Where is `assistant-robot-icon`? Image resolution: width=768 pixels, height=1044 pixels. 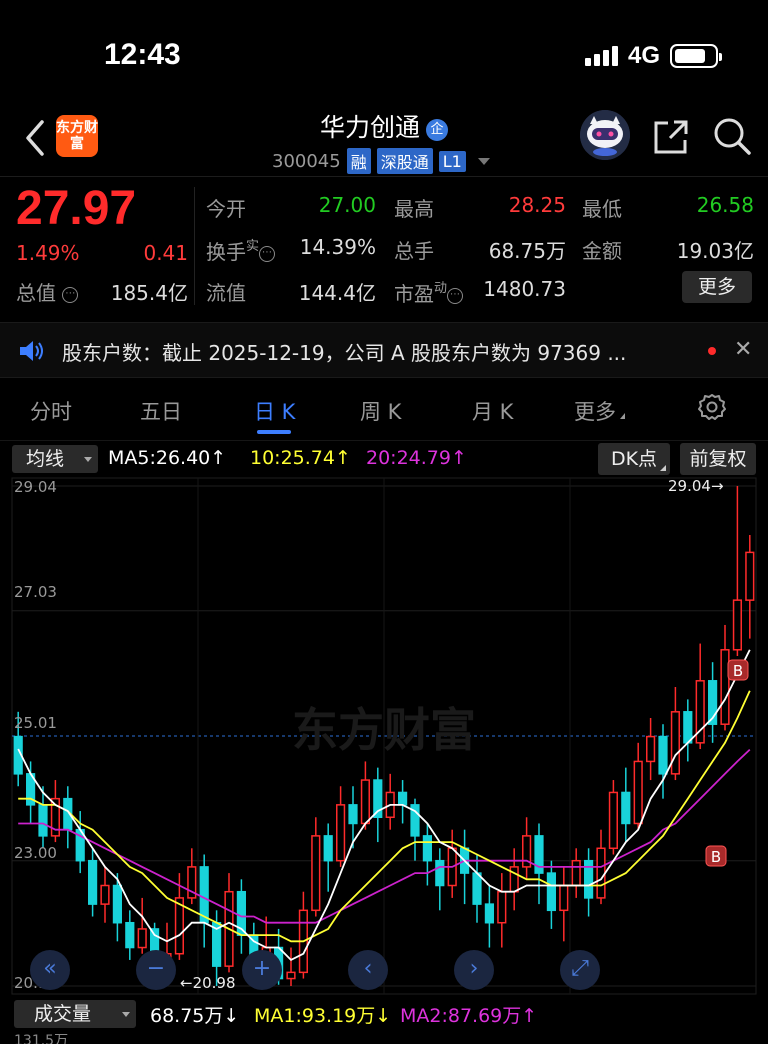 assistant-robot-icon is located at coordinates (605, 135).